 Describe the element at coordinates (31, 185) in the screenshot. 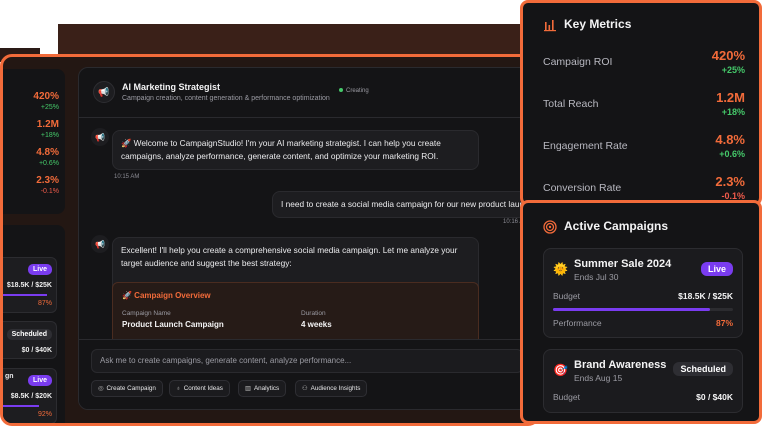

I see `mini-metric: 2.3% -0.1%` at that location.